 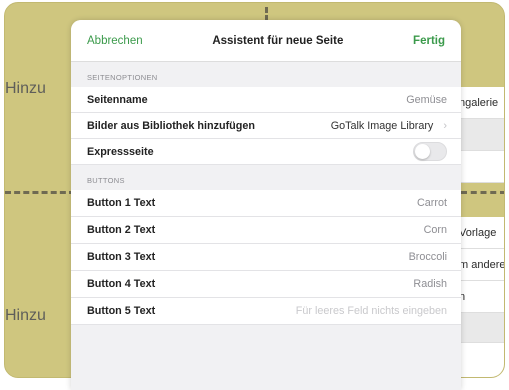 I want to click on page-name-label: Seitenname, so click(x=117, y=99).